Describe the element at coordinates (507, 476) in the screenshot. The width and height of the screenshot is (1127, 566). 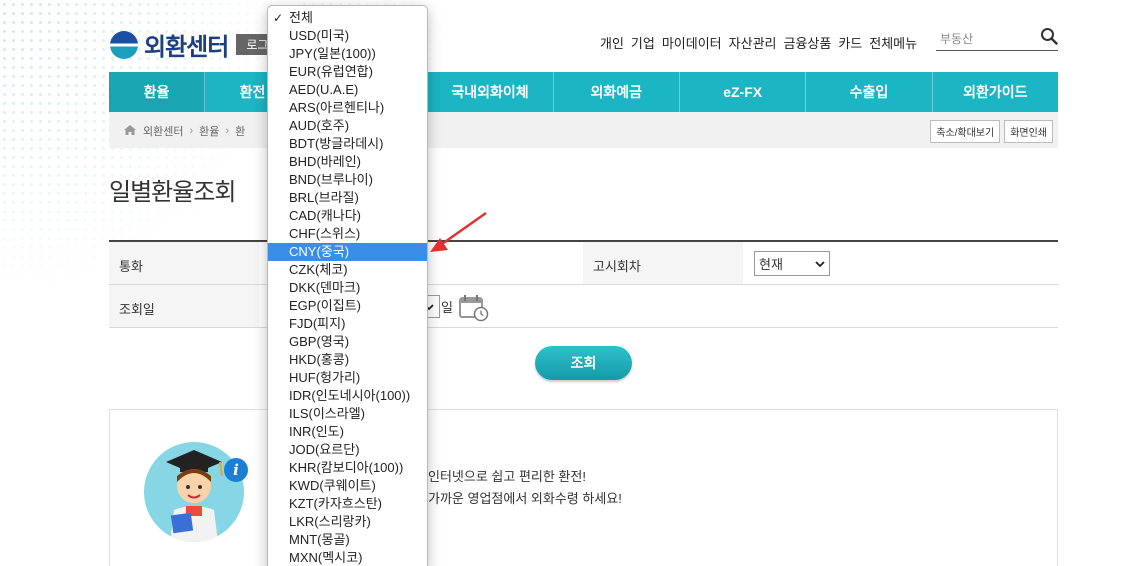
I see `info-line-1: 인터넷으로 쉽고 편리한 환전!` at that location.